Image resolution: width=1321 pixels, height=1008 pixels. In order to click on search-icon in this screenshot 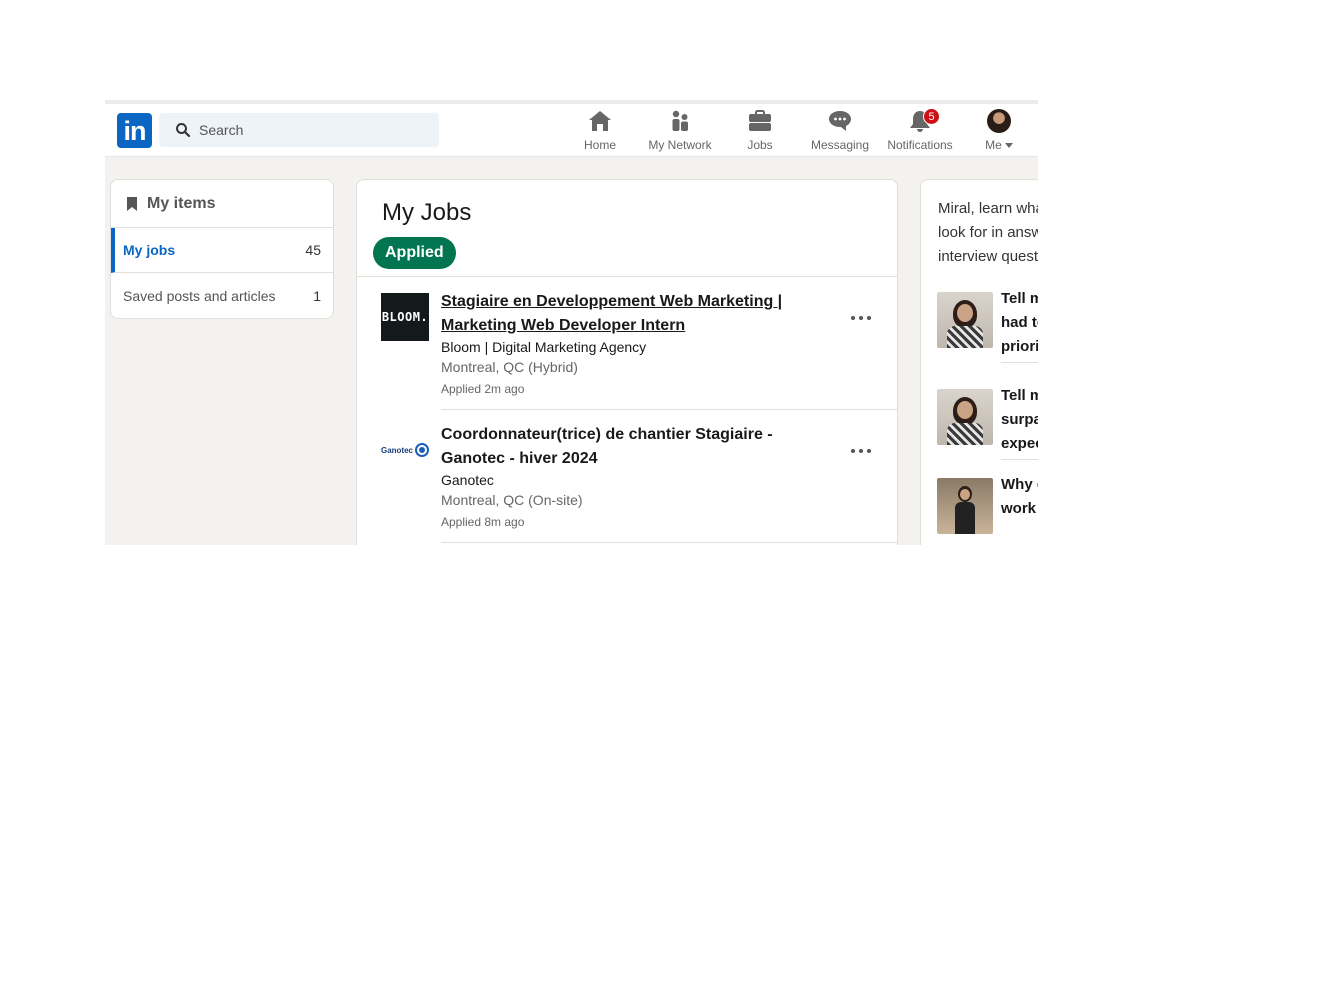, I will do `click(183, 130)`.